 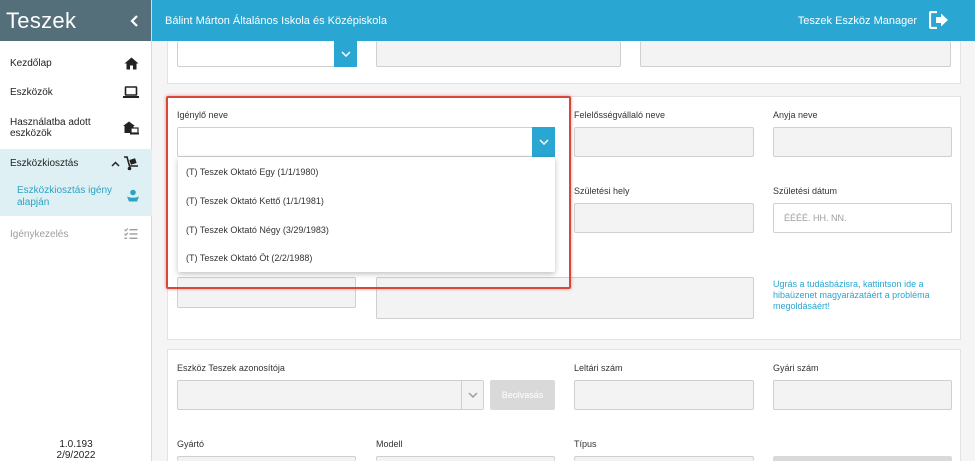 I want to click on app-name: Teszek Eszköz Manager, so click(x=857, y=20).